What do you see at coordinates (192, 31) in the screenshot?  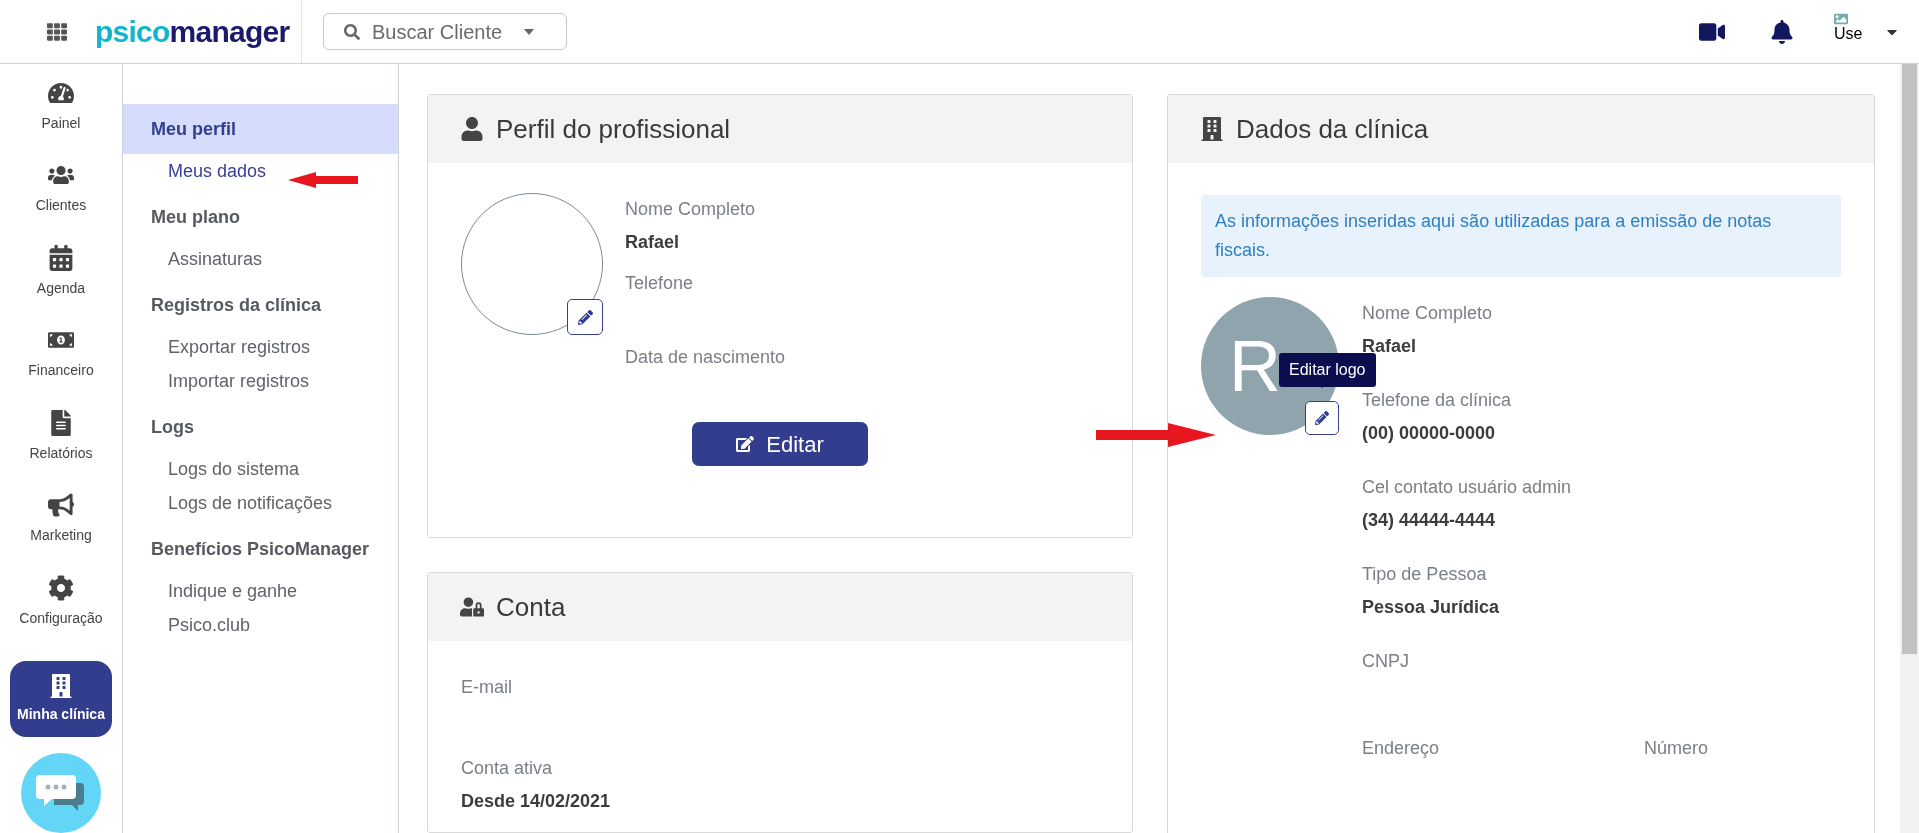 I see `logo: psicomanager` at bounding box center [192, 31].